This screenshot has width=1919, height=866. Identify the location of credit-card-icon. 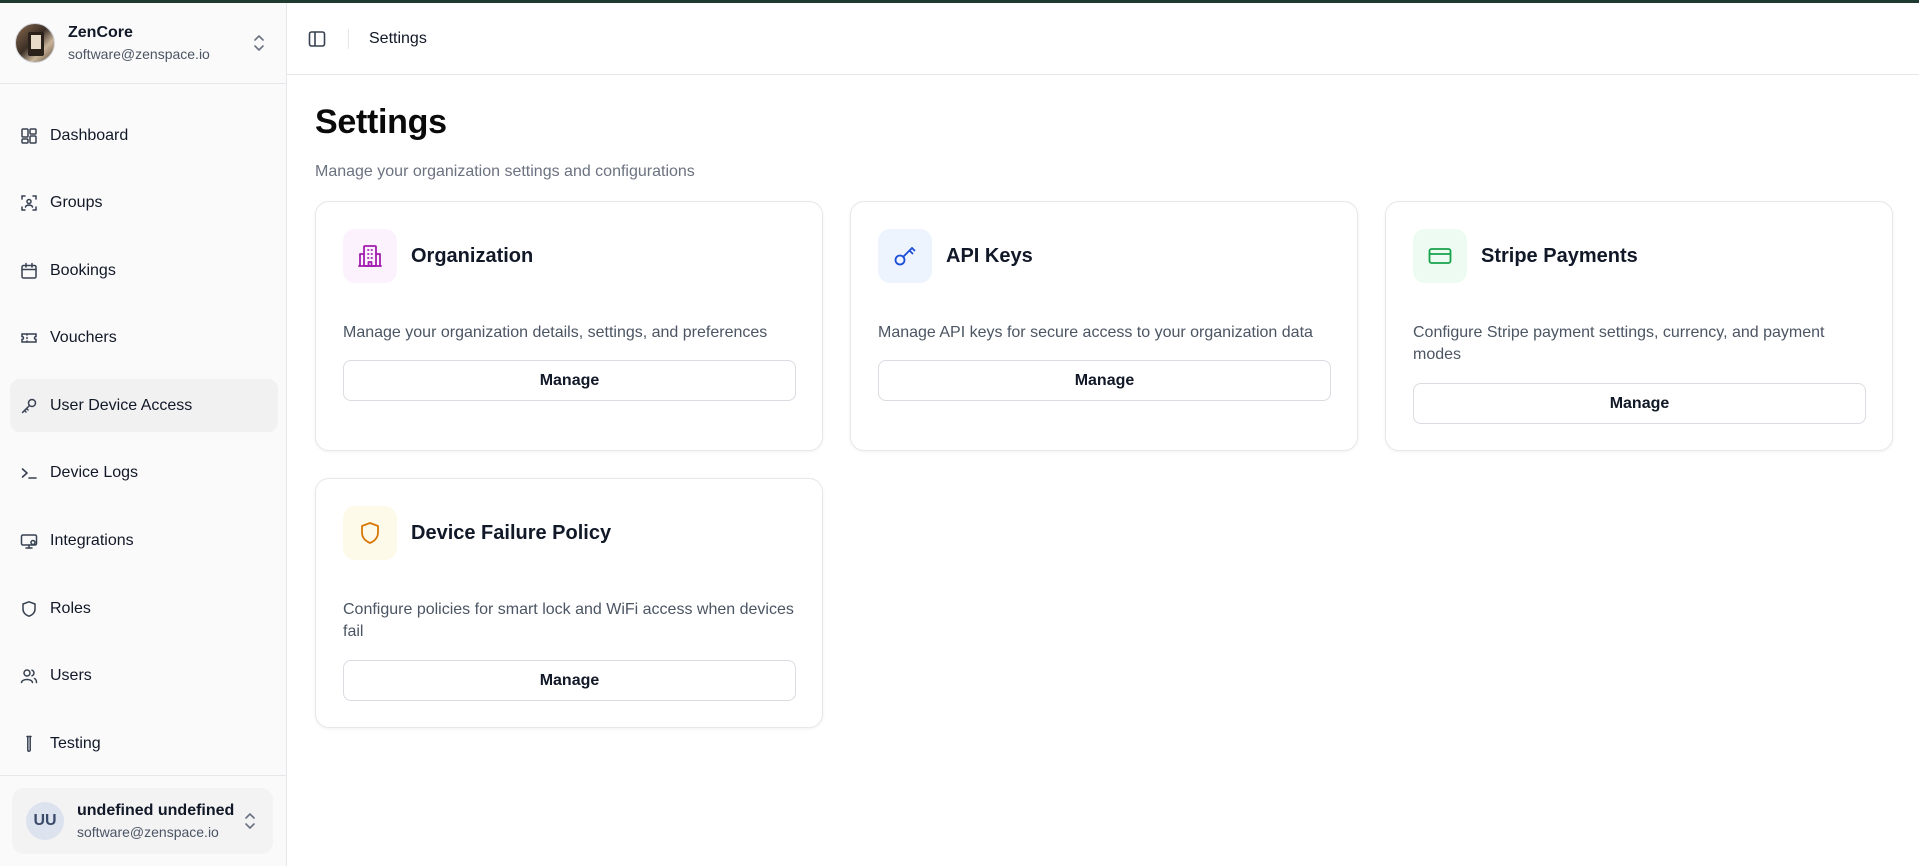
(1440, 256).